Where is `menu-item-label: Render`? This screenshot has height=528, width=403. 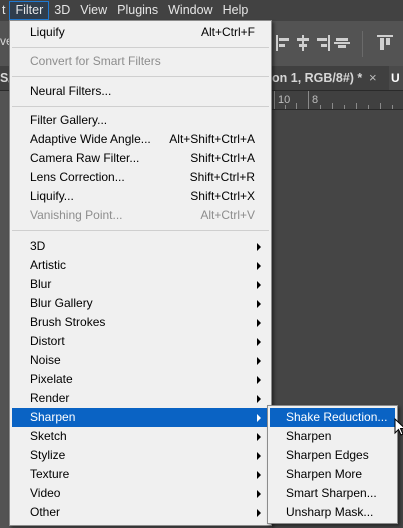
menu-item-label: Render is located at coordinates (50, 398).